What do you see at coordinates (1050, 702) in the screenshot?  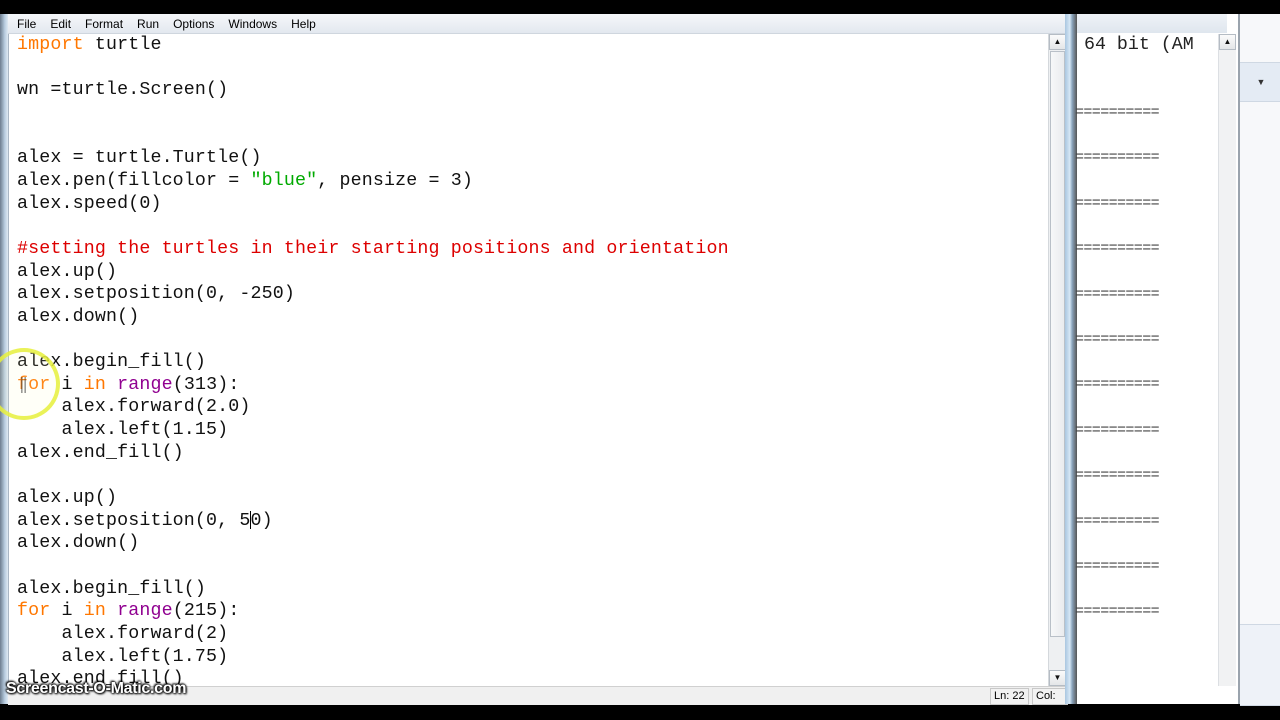 I see `column-number-status: Col: 21` at bounding box center [1050, 702].